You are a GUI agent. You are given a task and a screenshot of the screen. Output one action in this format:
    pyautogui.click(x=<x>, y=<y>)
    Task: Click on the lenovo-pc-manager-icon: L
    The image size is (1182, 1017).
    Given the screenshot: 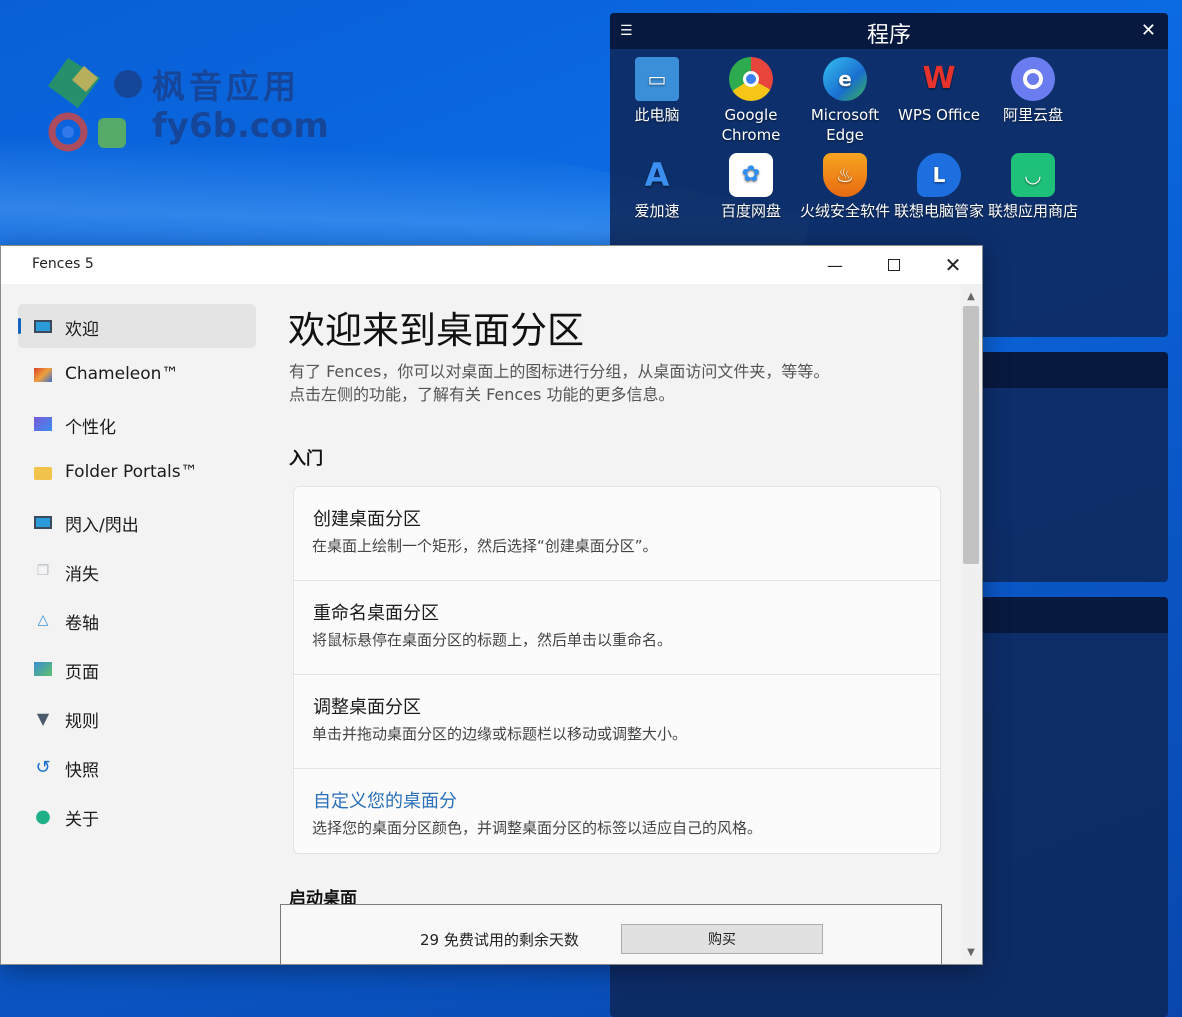 What is the action you would take?
    pyautogui.click(x=939, y=175)
    